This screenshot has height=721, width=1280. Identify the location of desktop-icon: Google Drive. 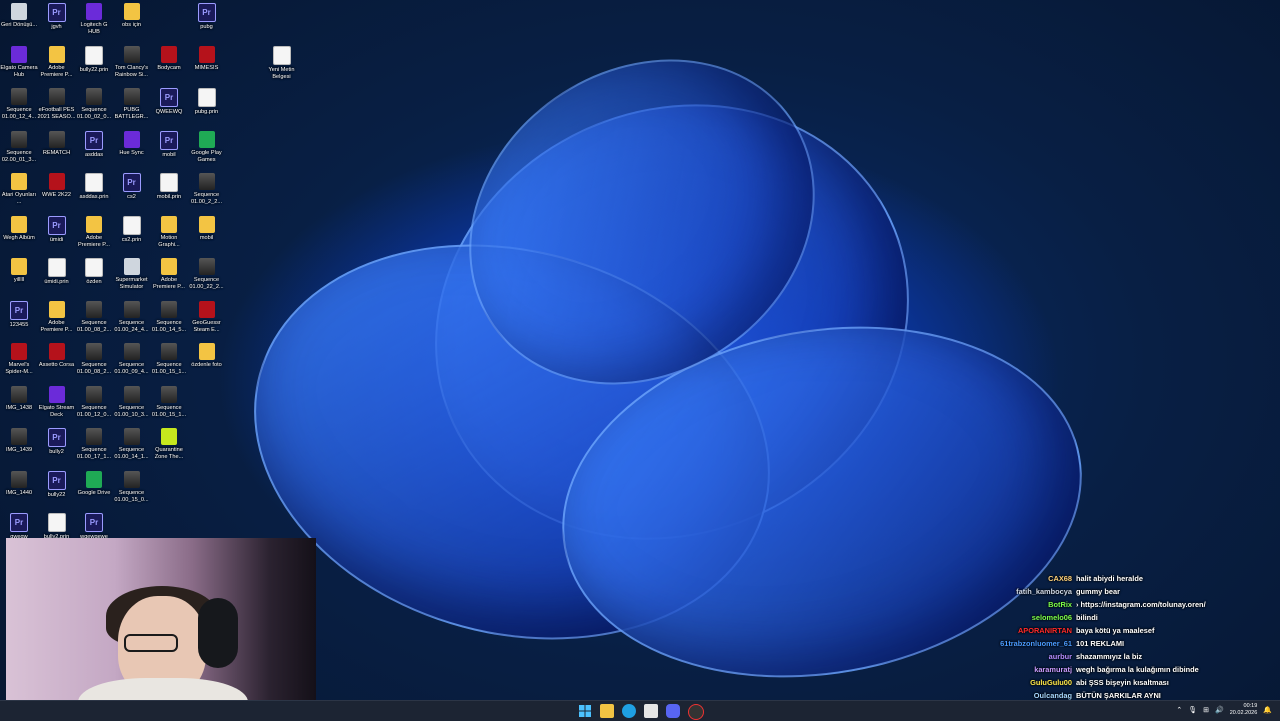
(94, 482).